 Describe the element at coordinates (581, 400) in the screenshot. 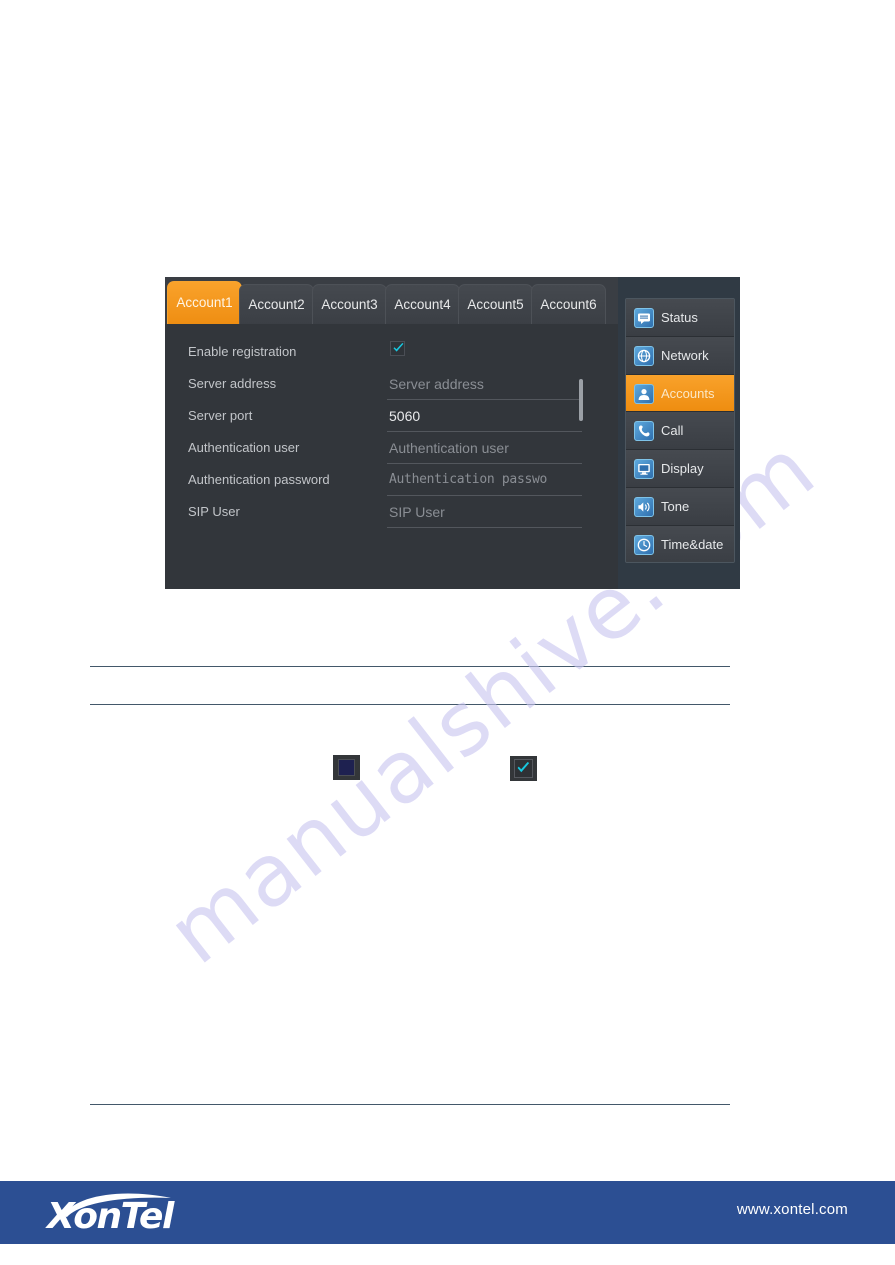

I see `form-scrollbar-thumb` at that location.